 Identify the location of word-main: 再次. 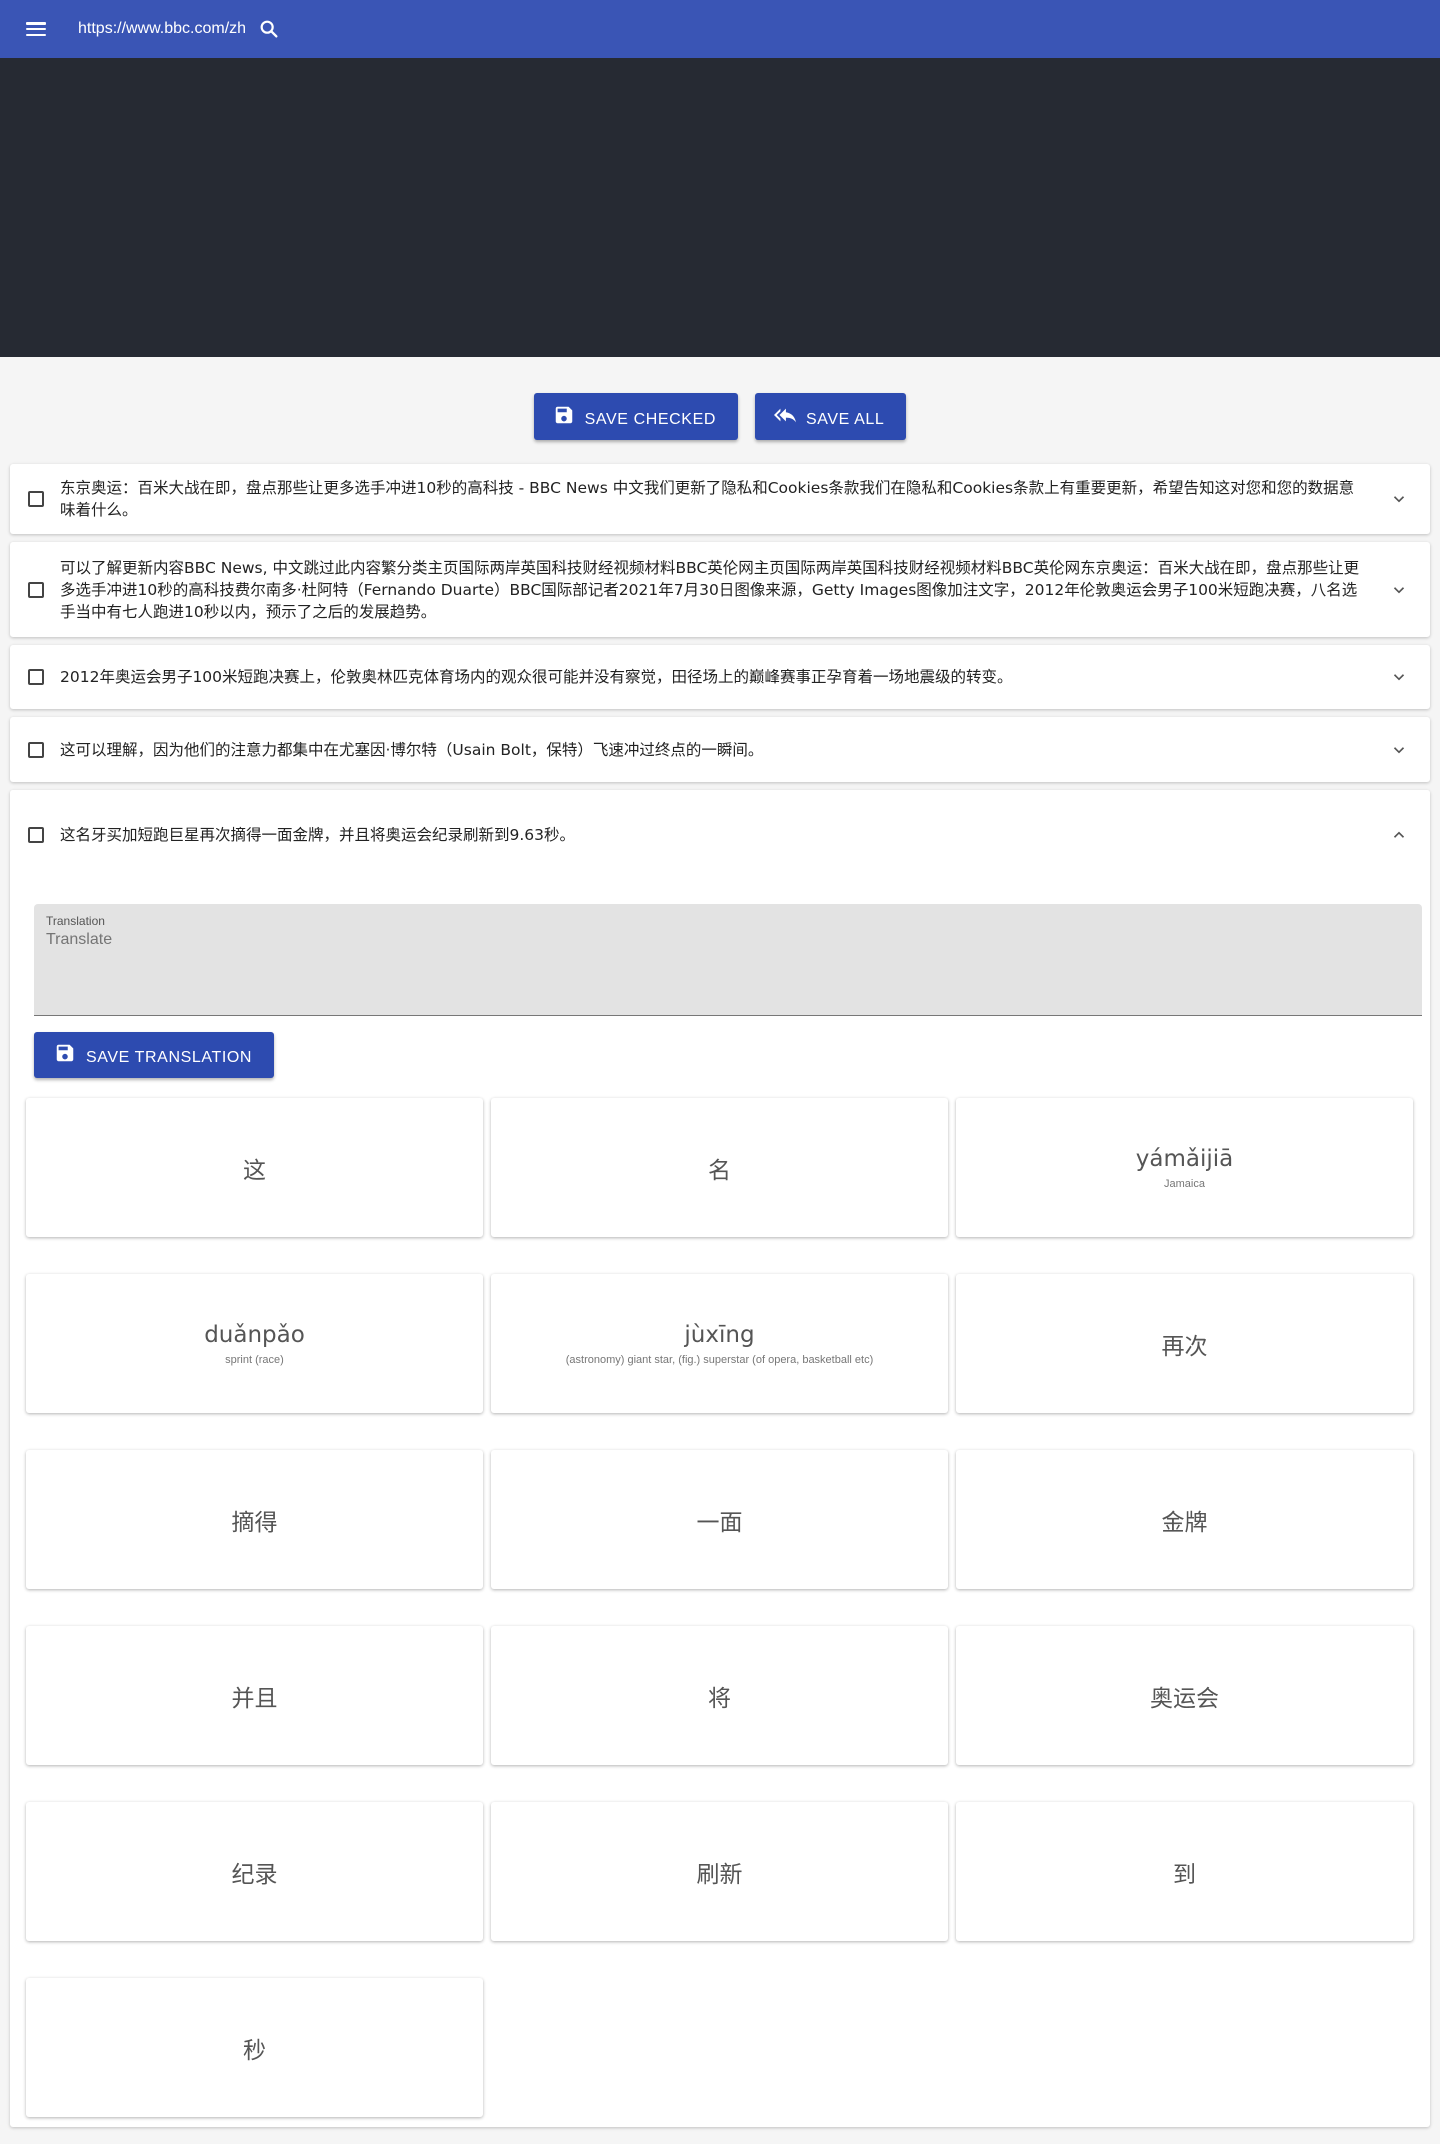
(1184, 1346).